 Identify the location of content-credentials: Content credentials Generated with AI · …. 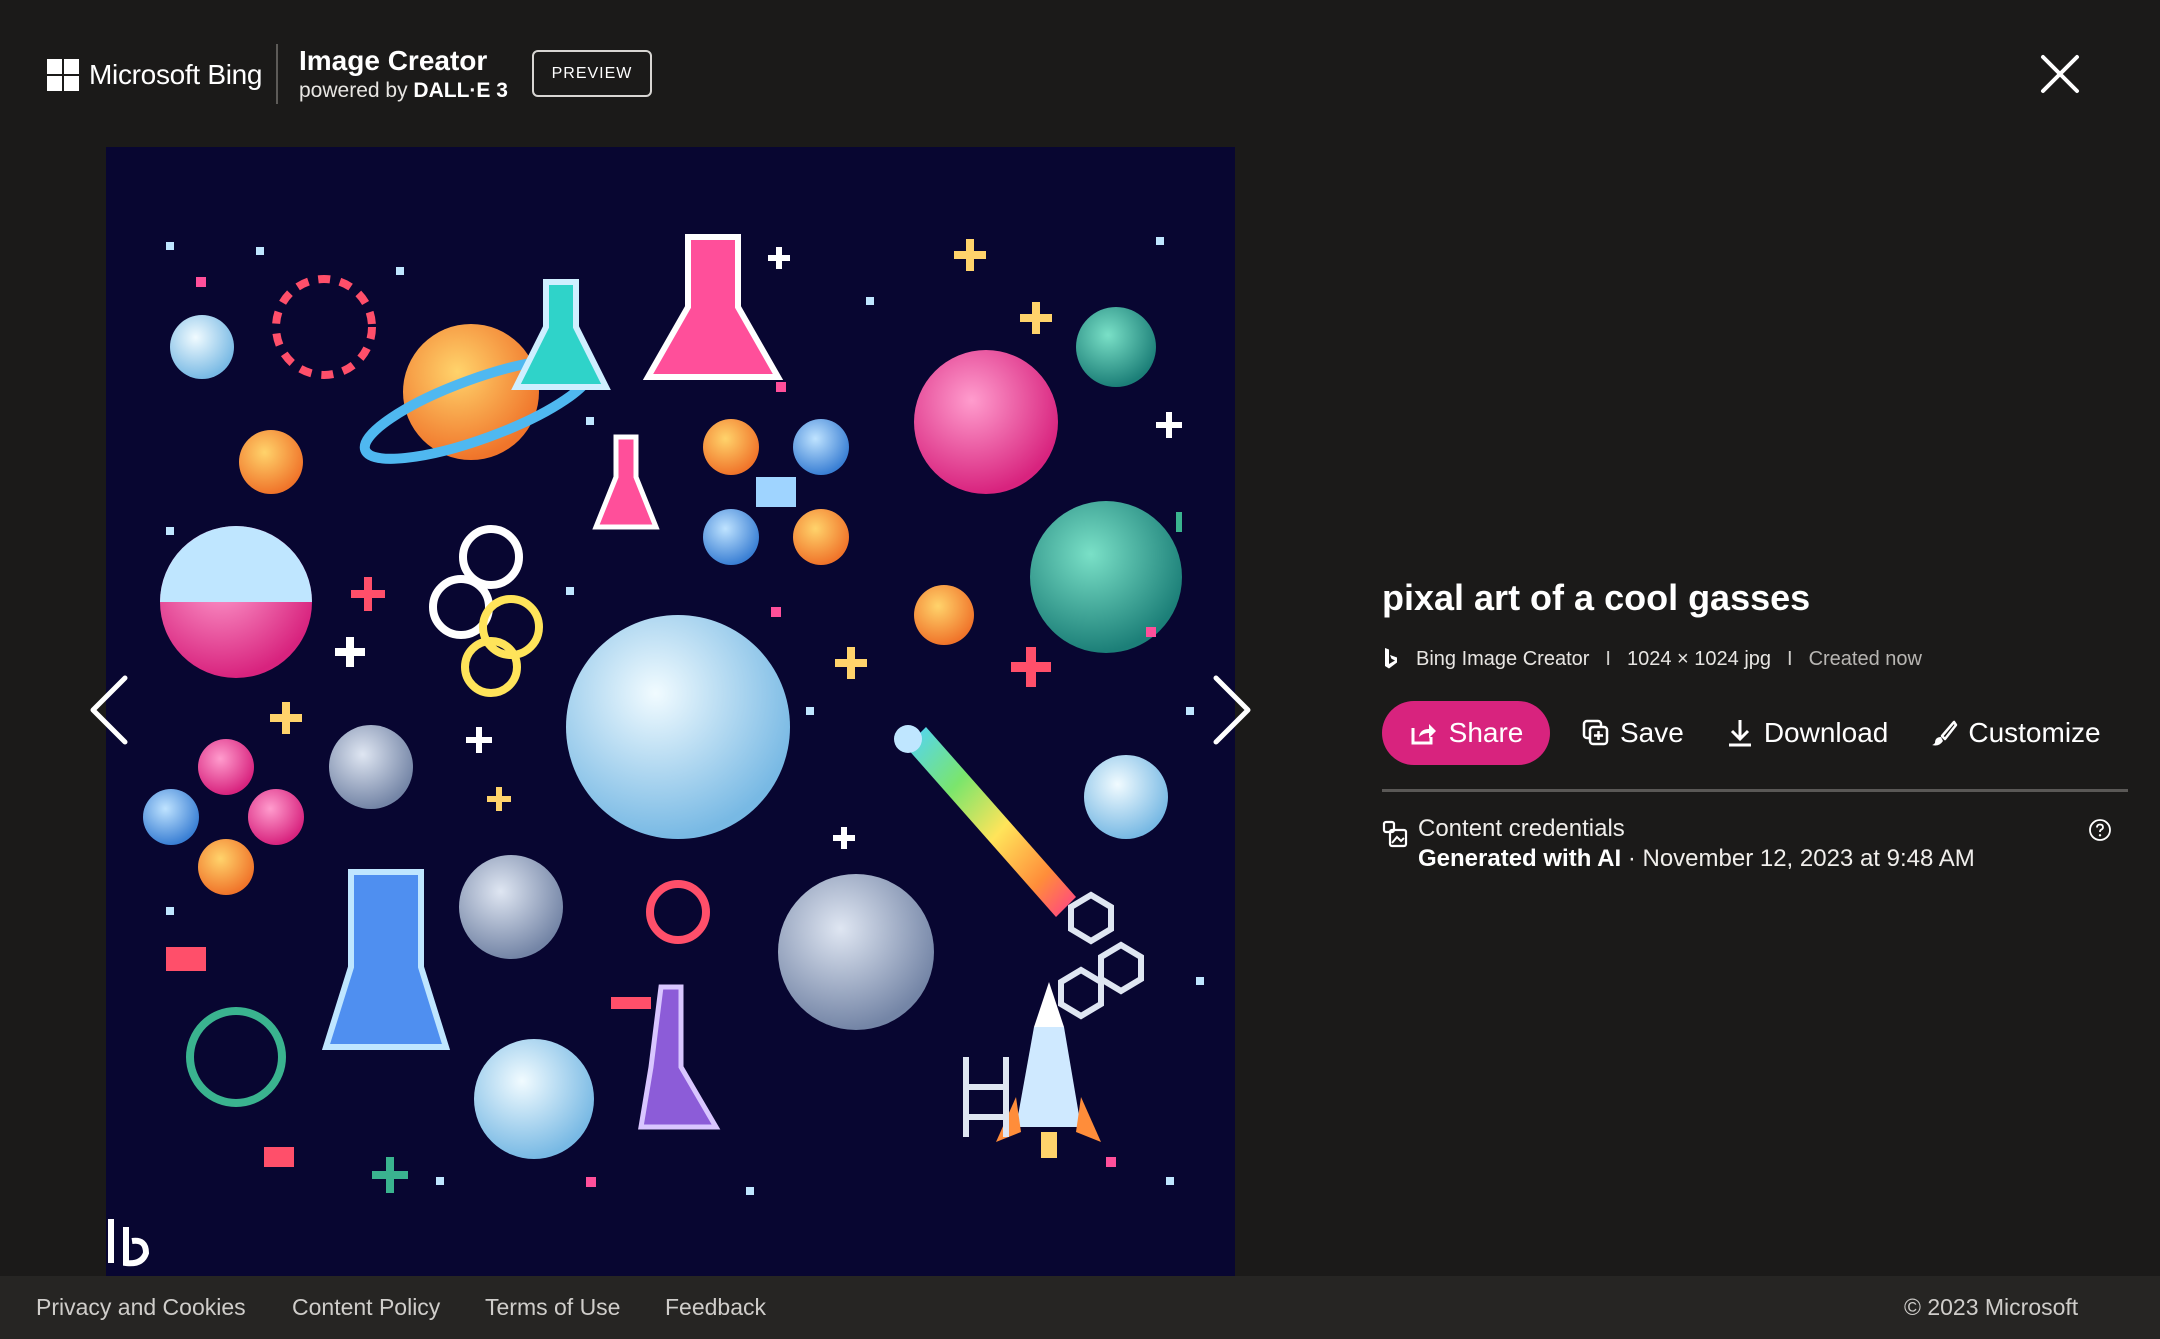
(1755, 844).